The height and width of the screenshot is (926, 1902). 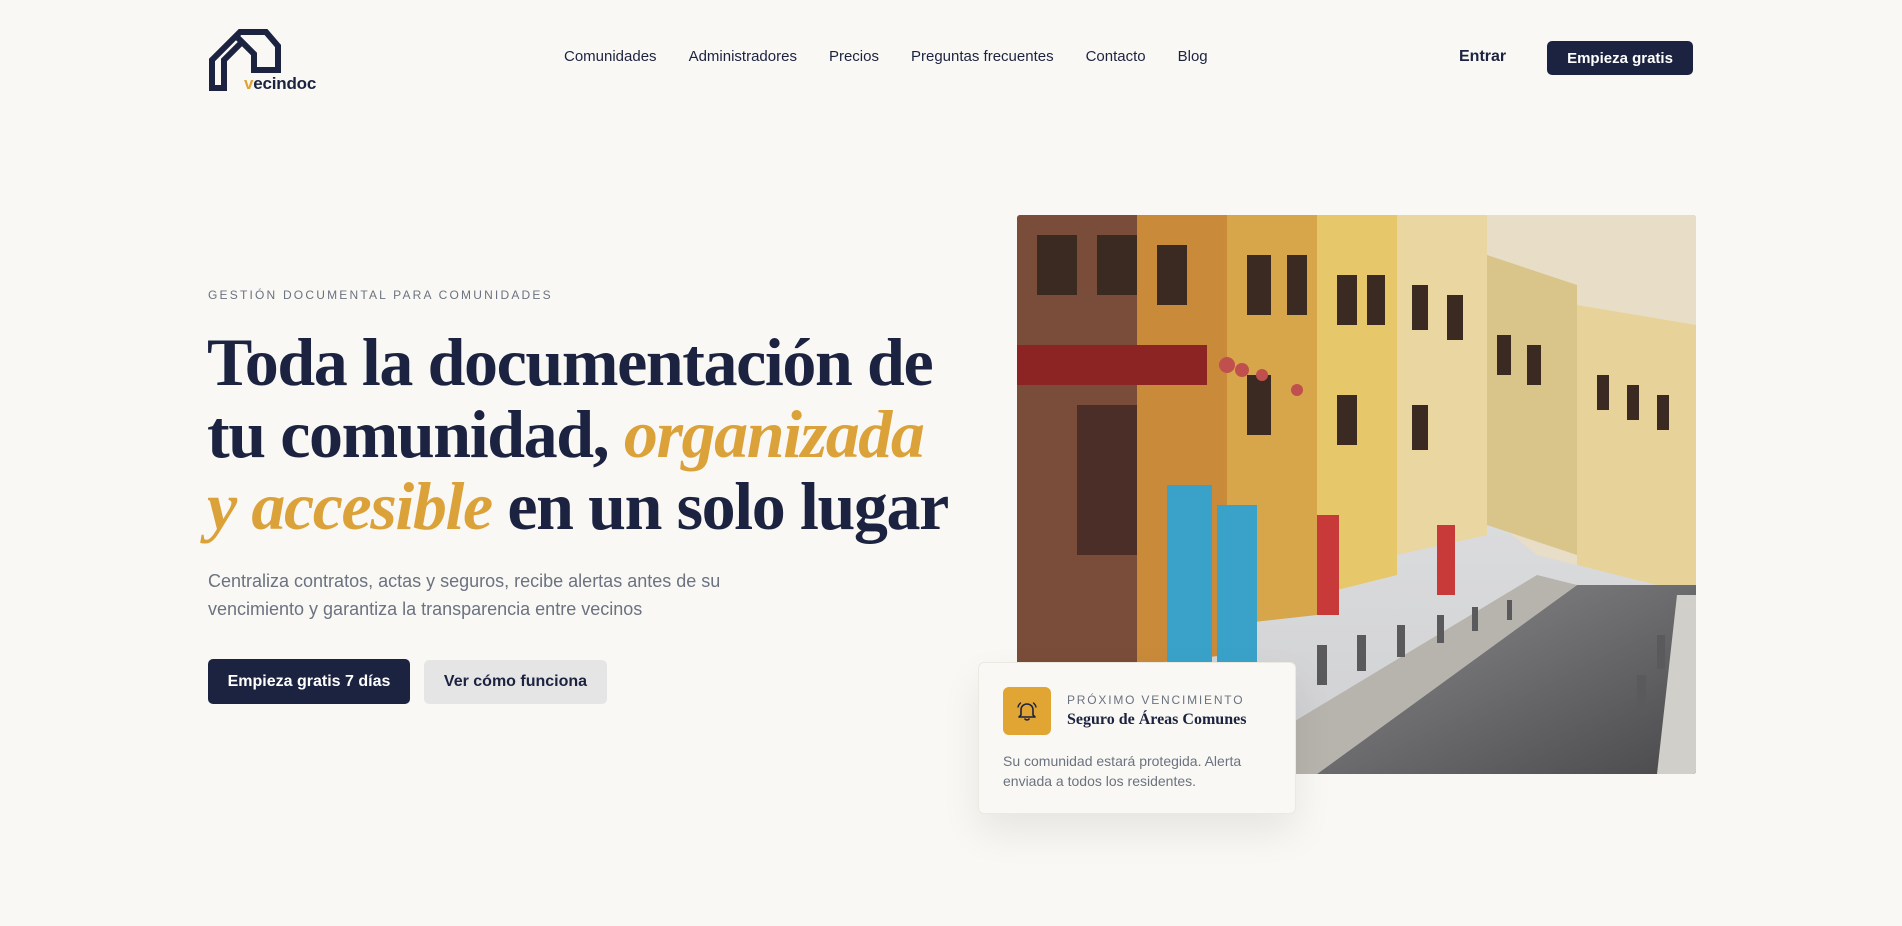 What do you see at coordinates (1157, 719) in the screenshot?
I see `card-title: Seguro de Áreas Comunes` at bounding box center [1157, 719].